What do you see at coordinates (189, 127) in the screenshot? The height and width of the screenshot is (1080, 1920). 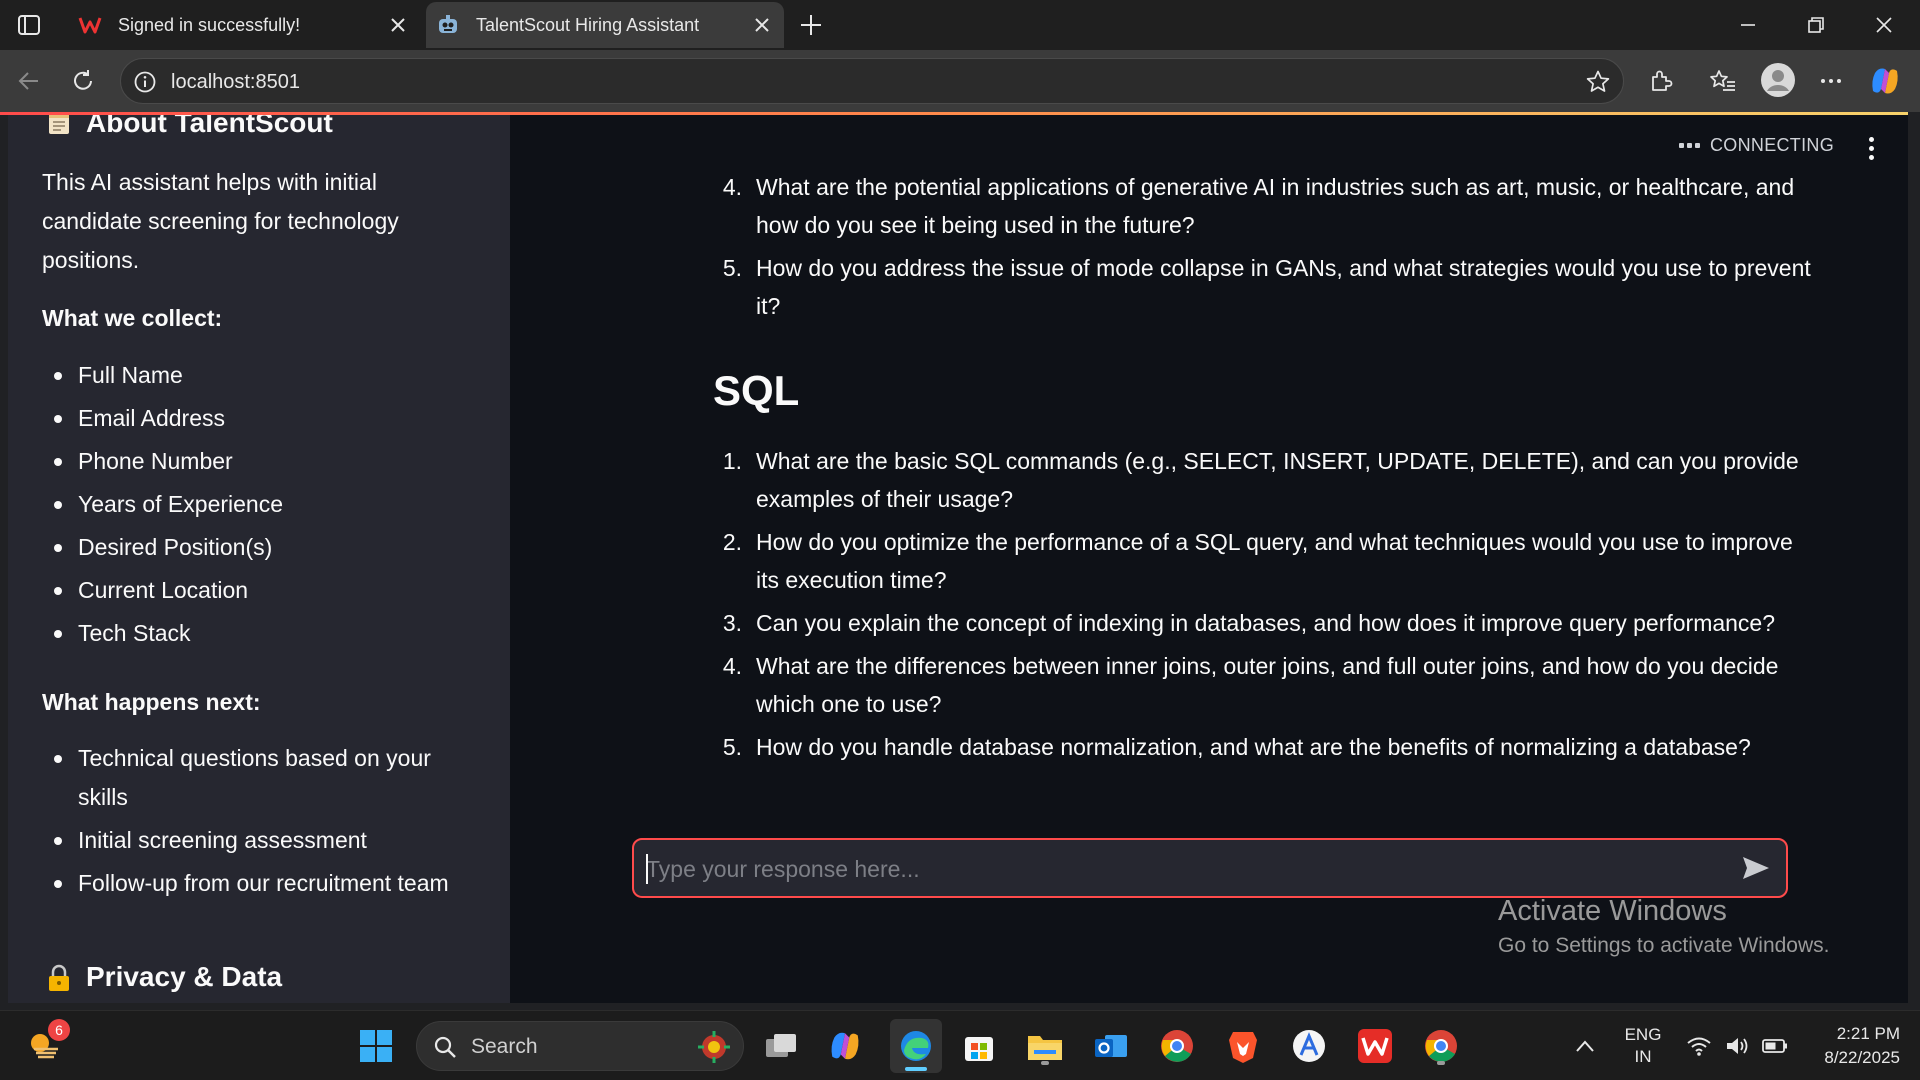 I see `about-heading: About TalentScout` at bounding box center [189, 127].